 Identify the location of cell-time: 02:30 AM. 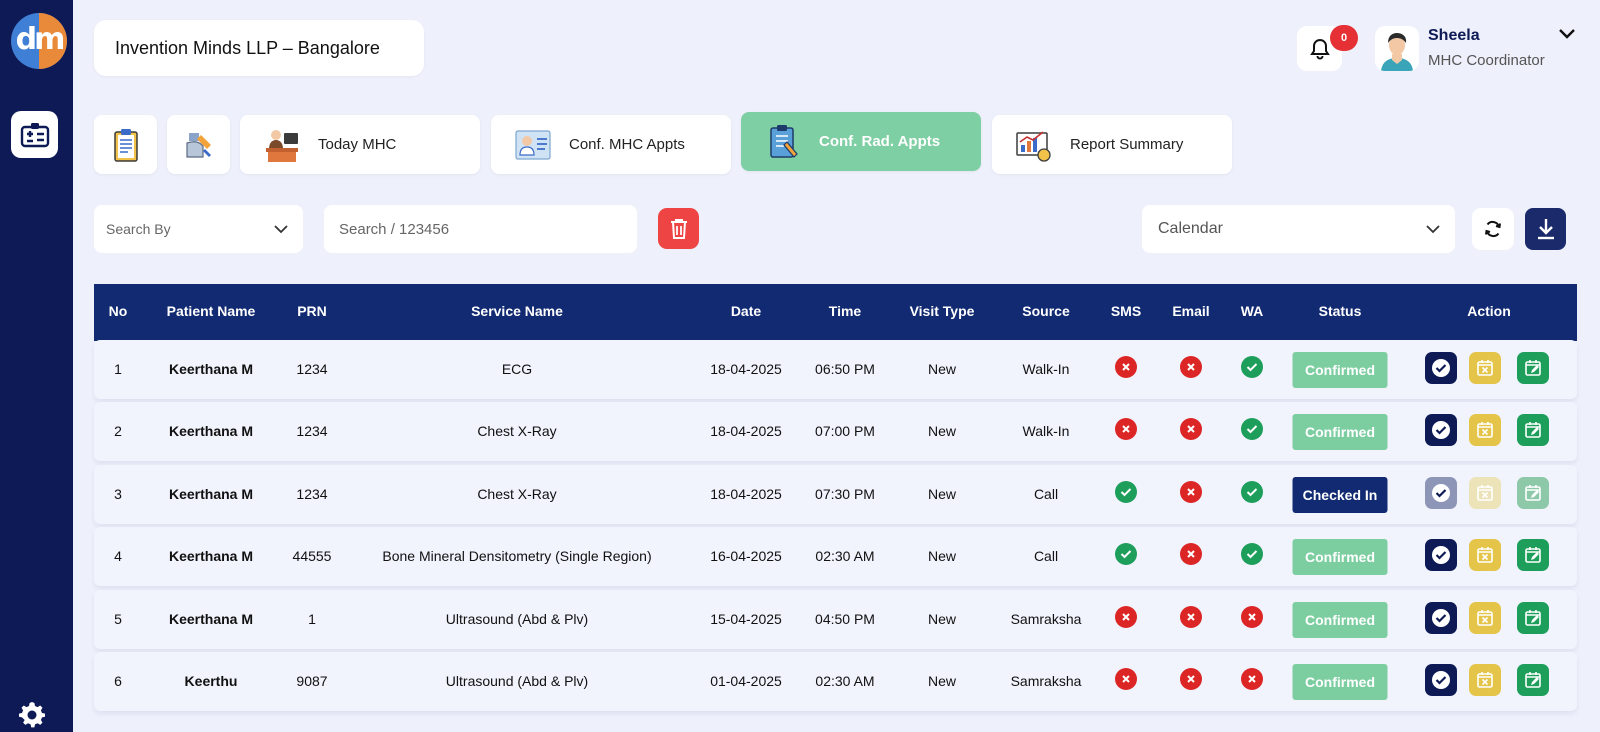
(845, 681).